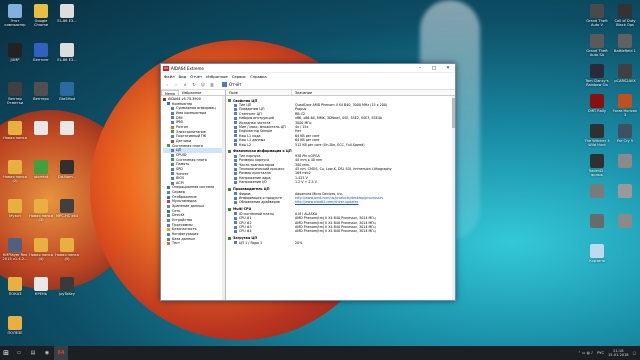 The width and height of the screenshot is (640, 360). What do you see at coordinates (185, 84) in the screenshot?
I see `up-icon: ∧` at bounding box center [185, 84].